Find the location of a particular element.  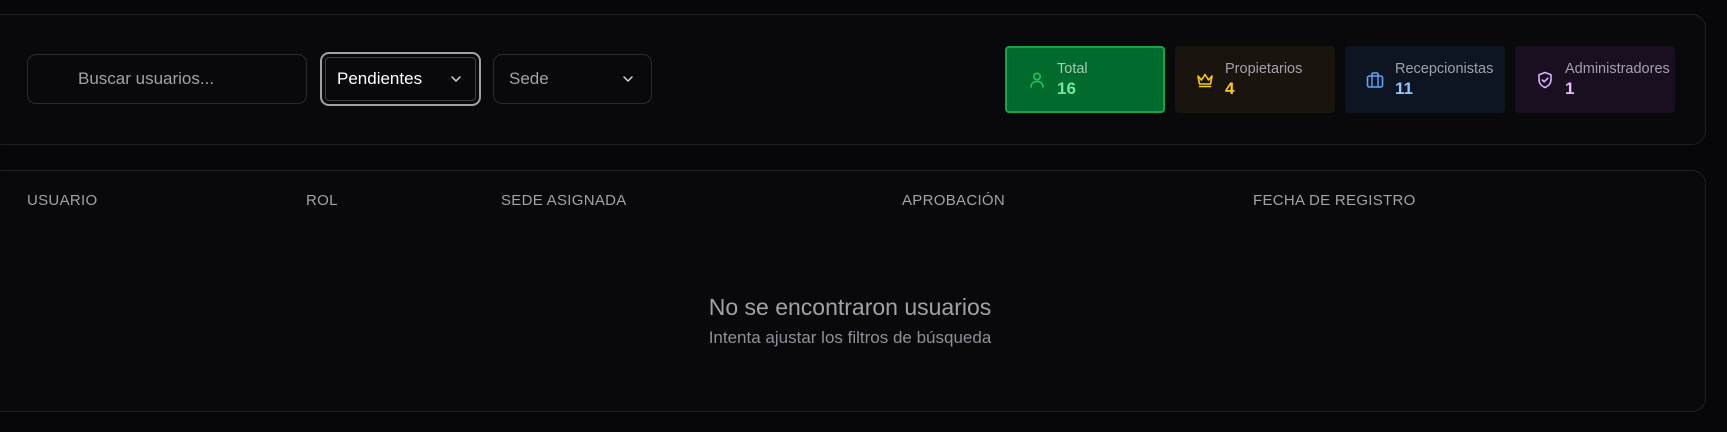

column-header-user: USUARIO is located at coordinates (62, 200).